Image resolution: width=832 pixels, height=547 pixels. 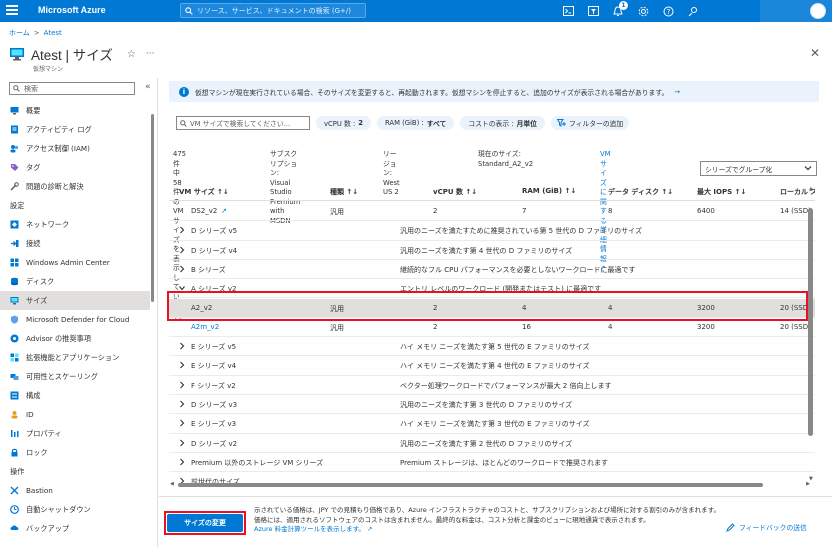 I want to click on menu-scrollbar, so click(x=152, y=323).